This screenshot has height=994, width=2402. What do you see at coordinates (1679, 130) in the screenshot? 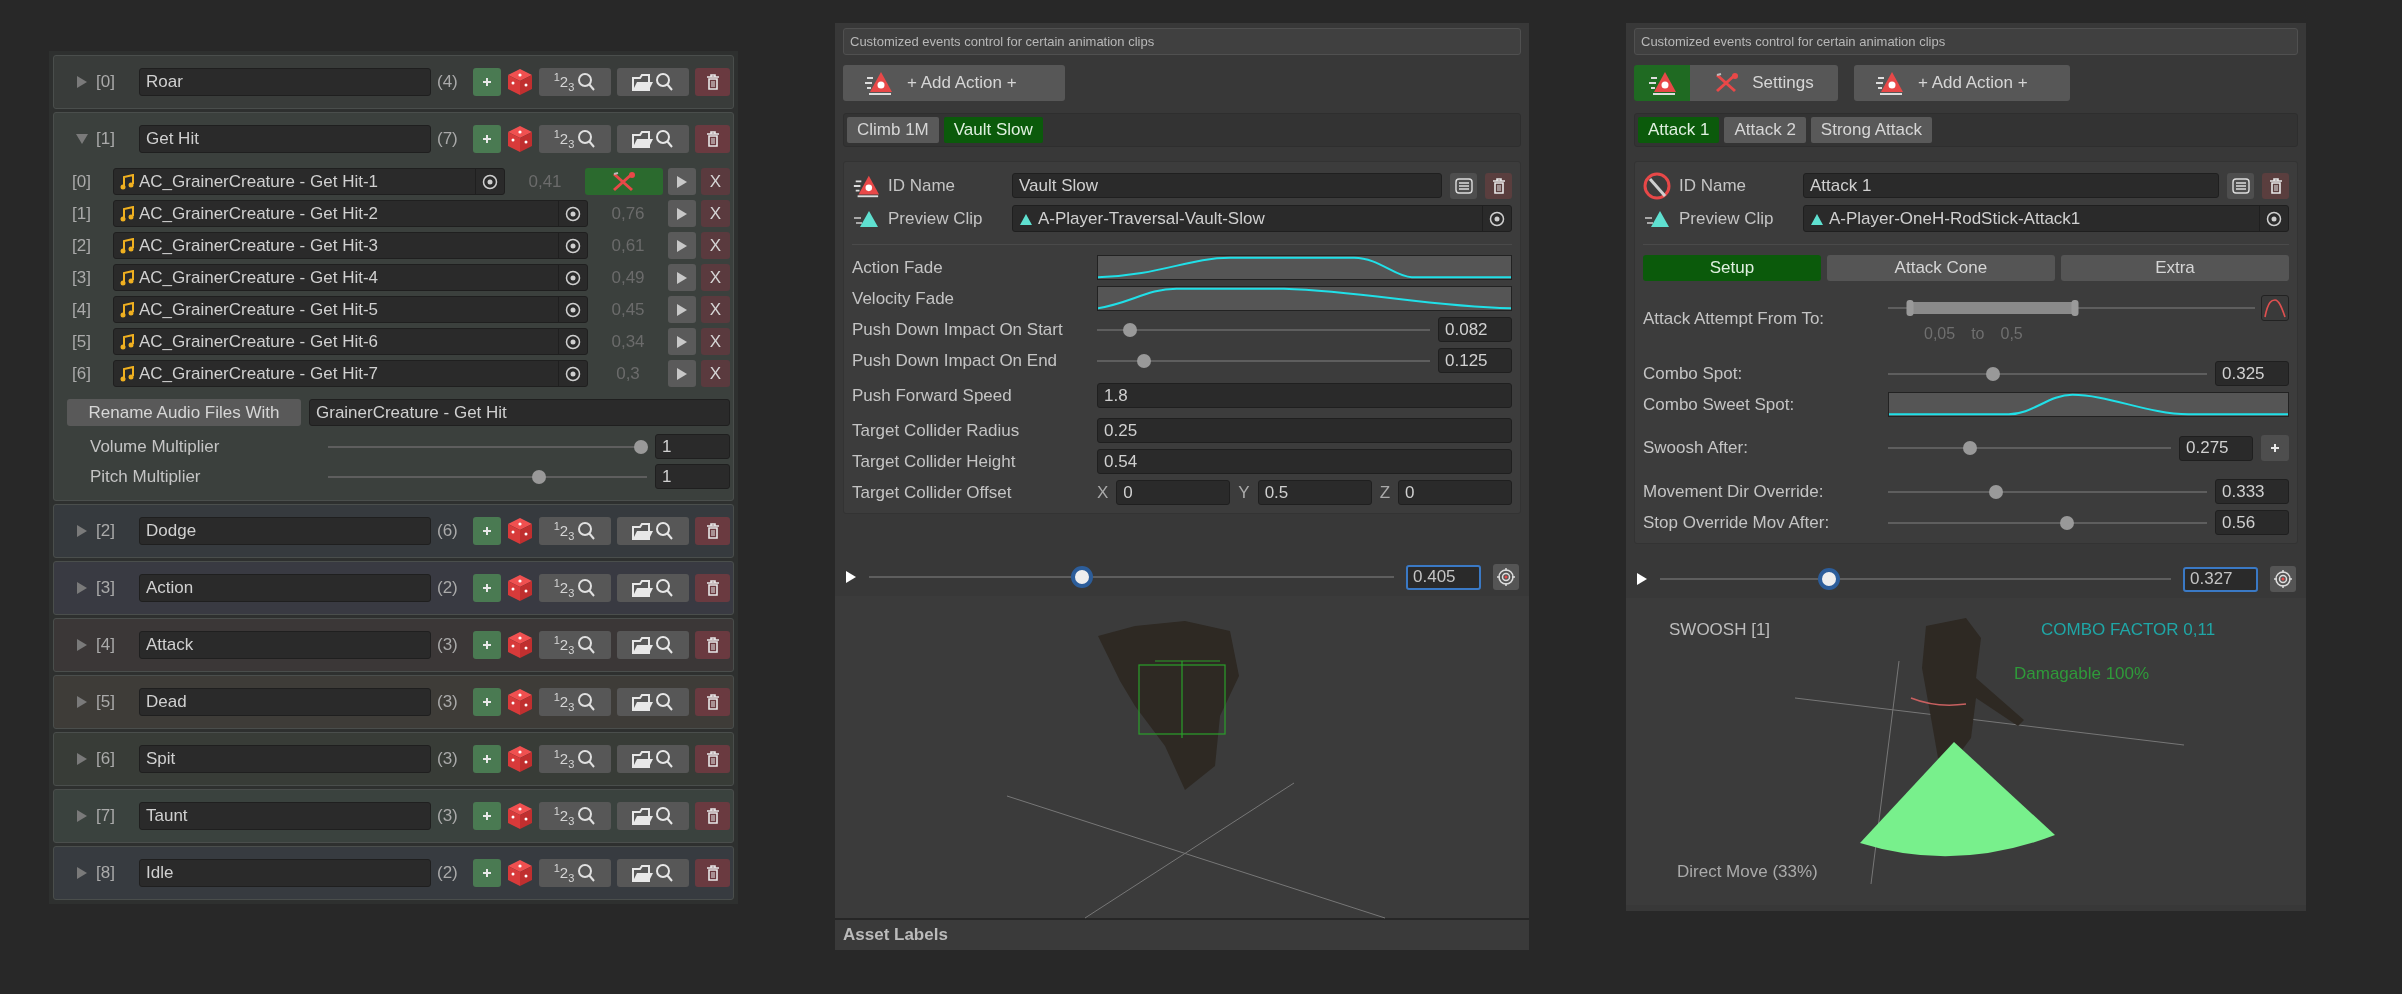
I see `tab: Attack 1` at bounding box center [1679, 130].